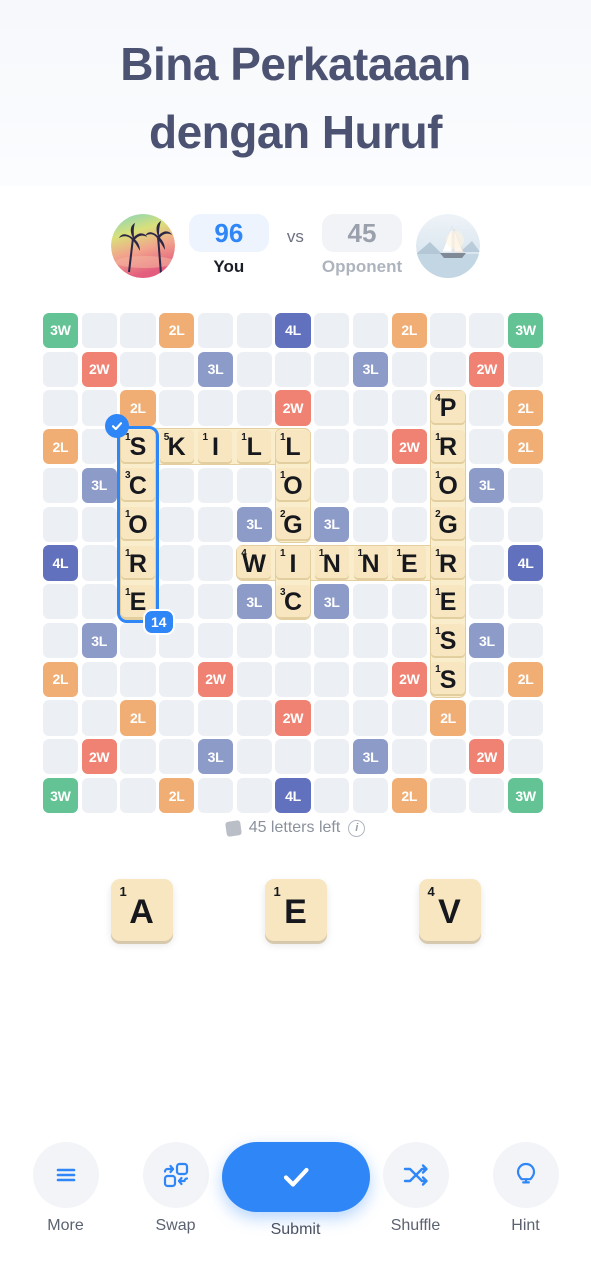 The height and width of the screenshot is (1280, 591). Describe the element at coordinates (409, 563) in the screenshot. I see `board-tile-e: 1E` at that location.